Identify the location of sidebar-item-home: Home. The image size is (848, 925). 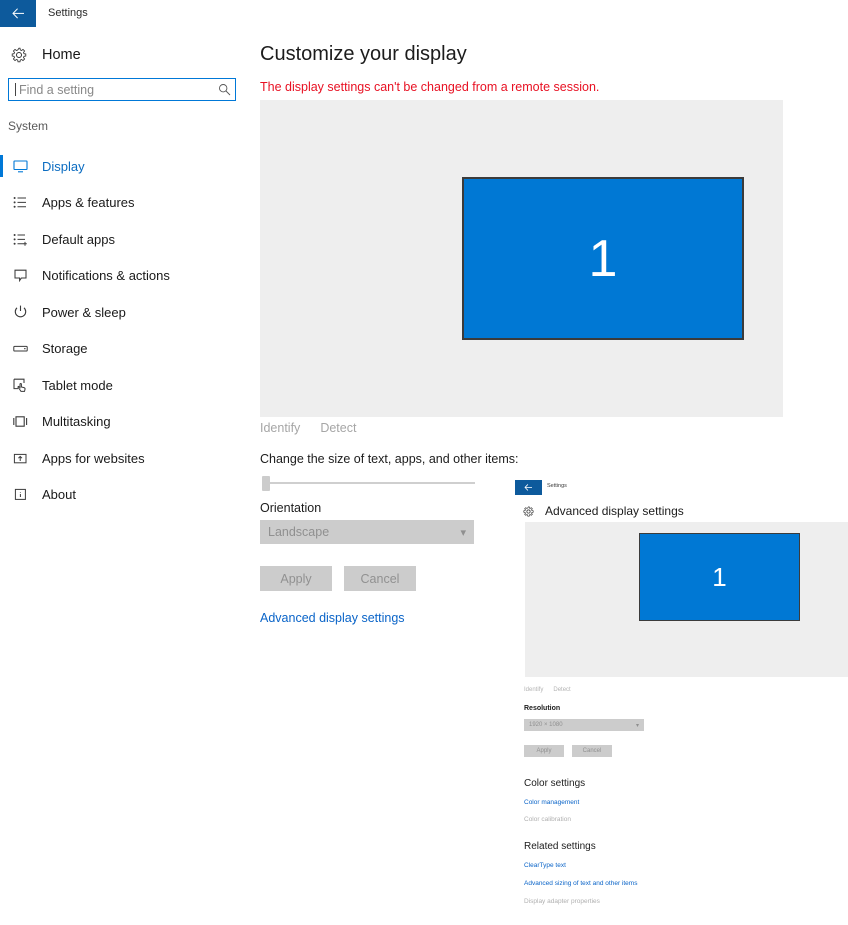
(88, 55).